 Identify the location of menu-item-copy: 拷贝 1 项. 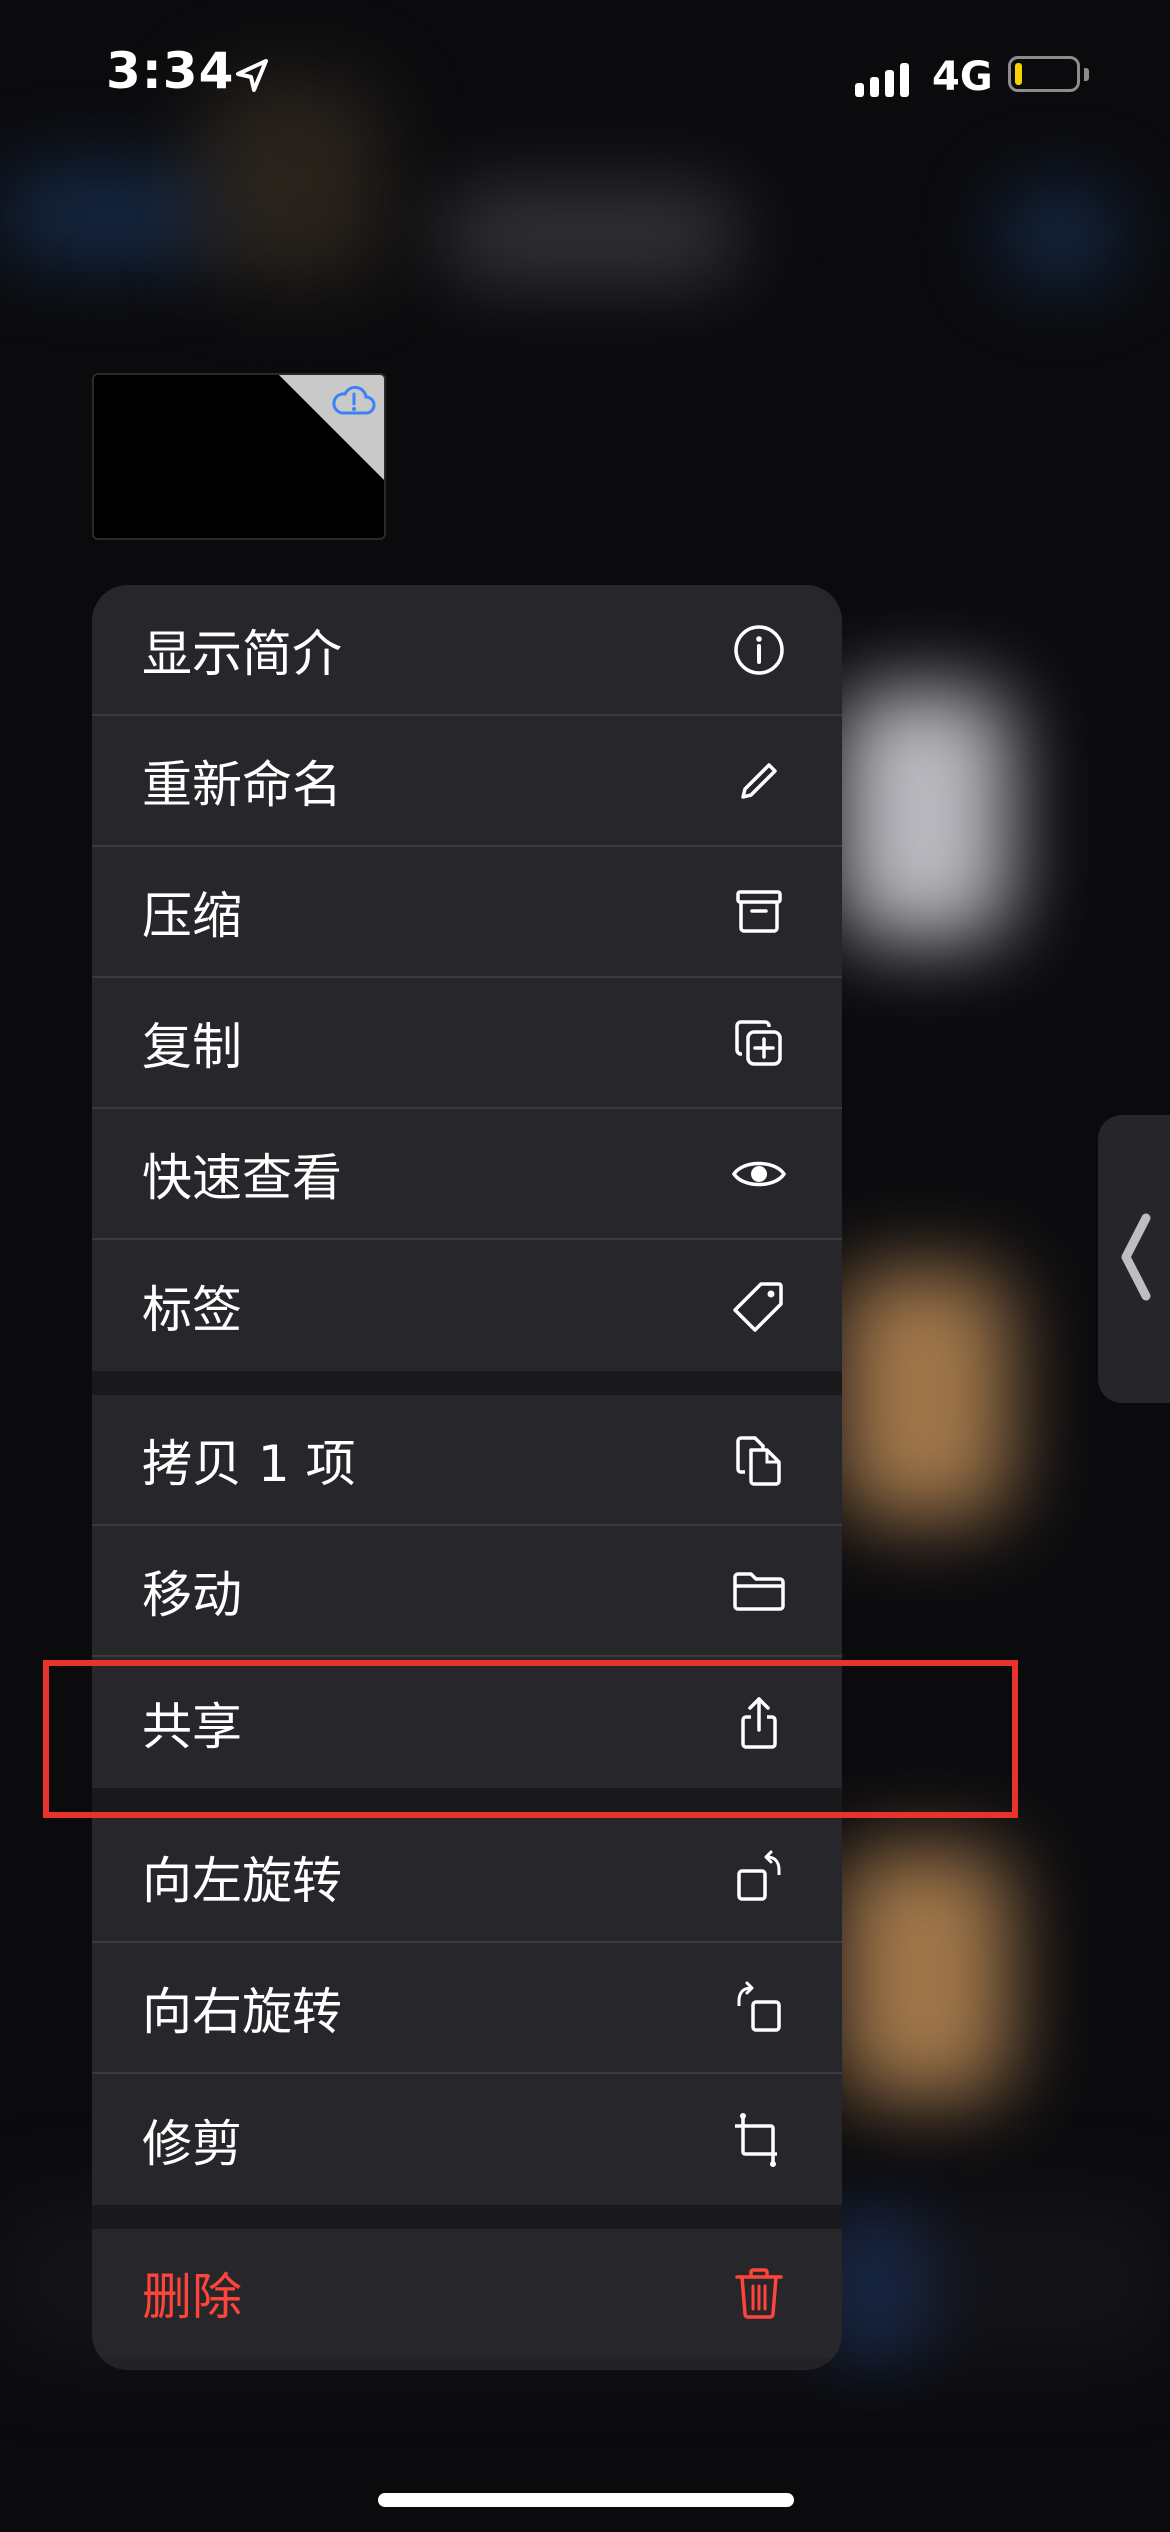
(467, 1460).